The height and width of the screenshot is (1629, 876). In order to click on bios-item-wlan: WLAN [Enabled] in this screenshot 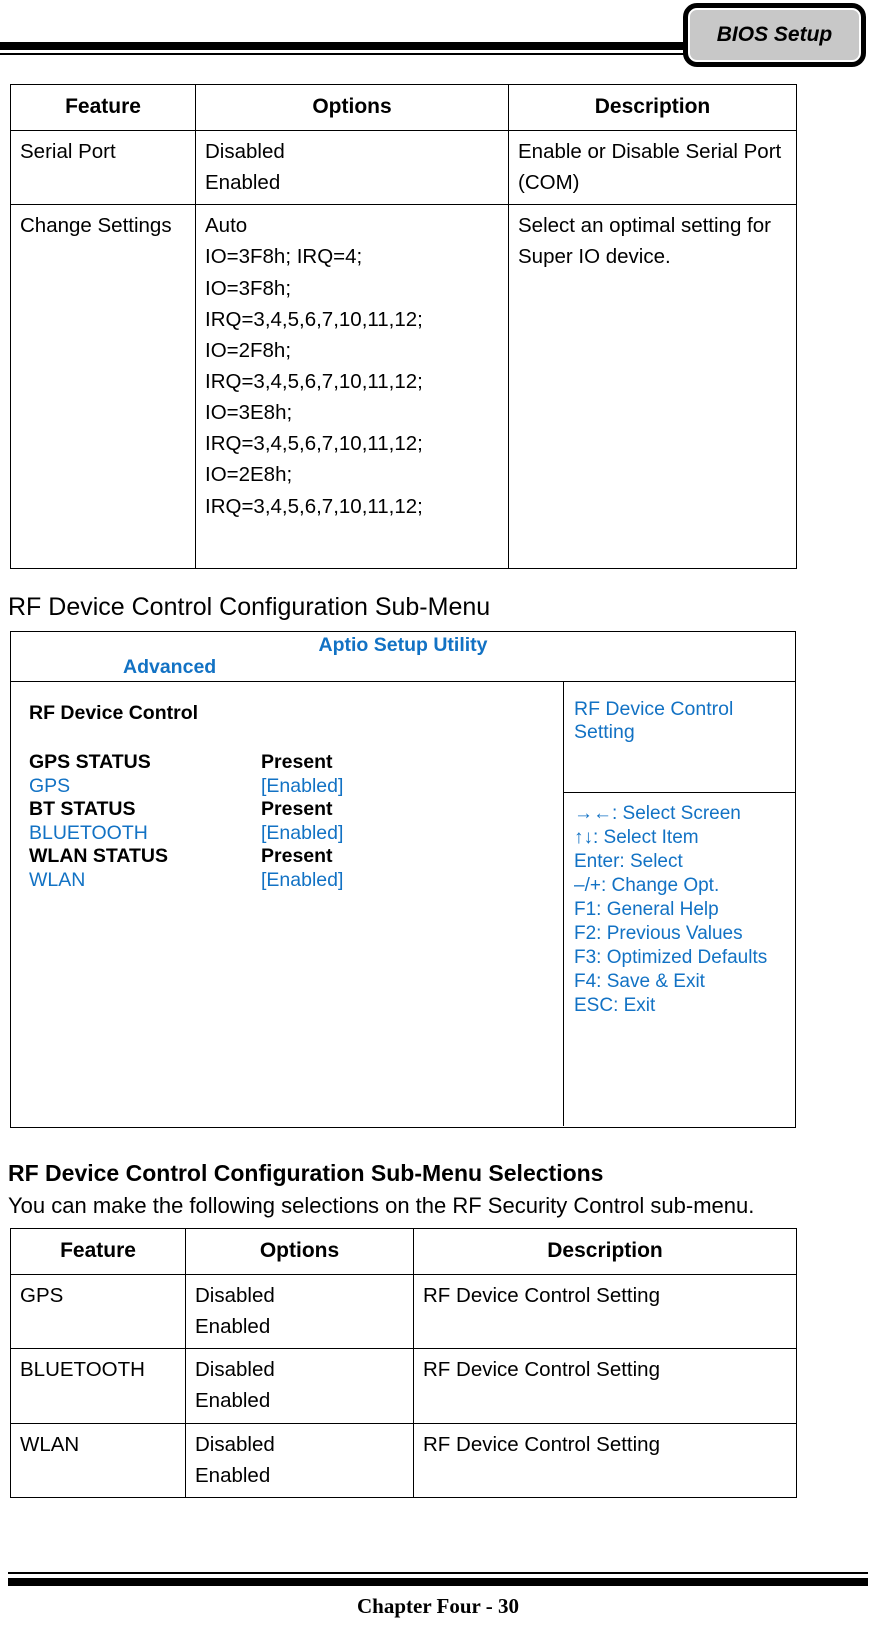, I will do `click(296, 881)`.